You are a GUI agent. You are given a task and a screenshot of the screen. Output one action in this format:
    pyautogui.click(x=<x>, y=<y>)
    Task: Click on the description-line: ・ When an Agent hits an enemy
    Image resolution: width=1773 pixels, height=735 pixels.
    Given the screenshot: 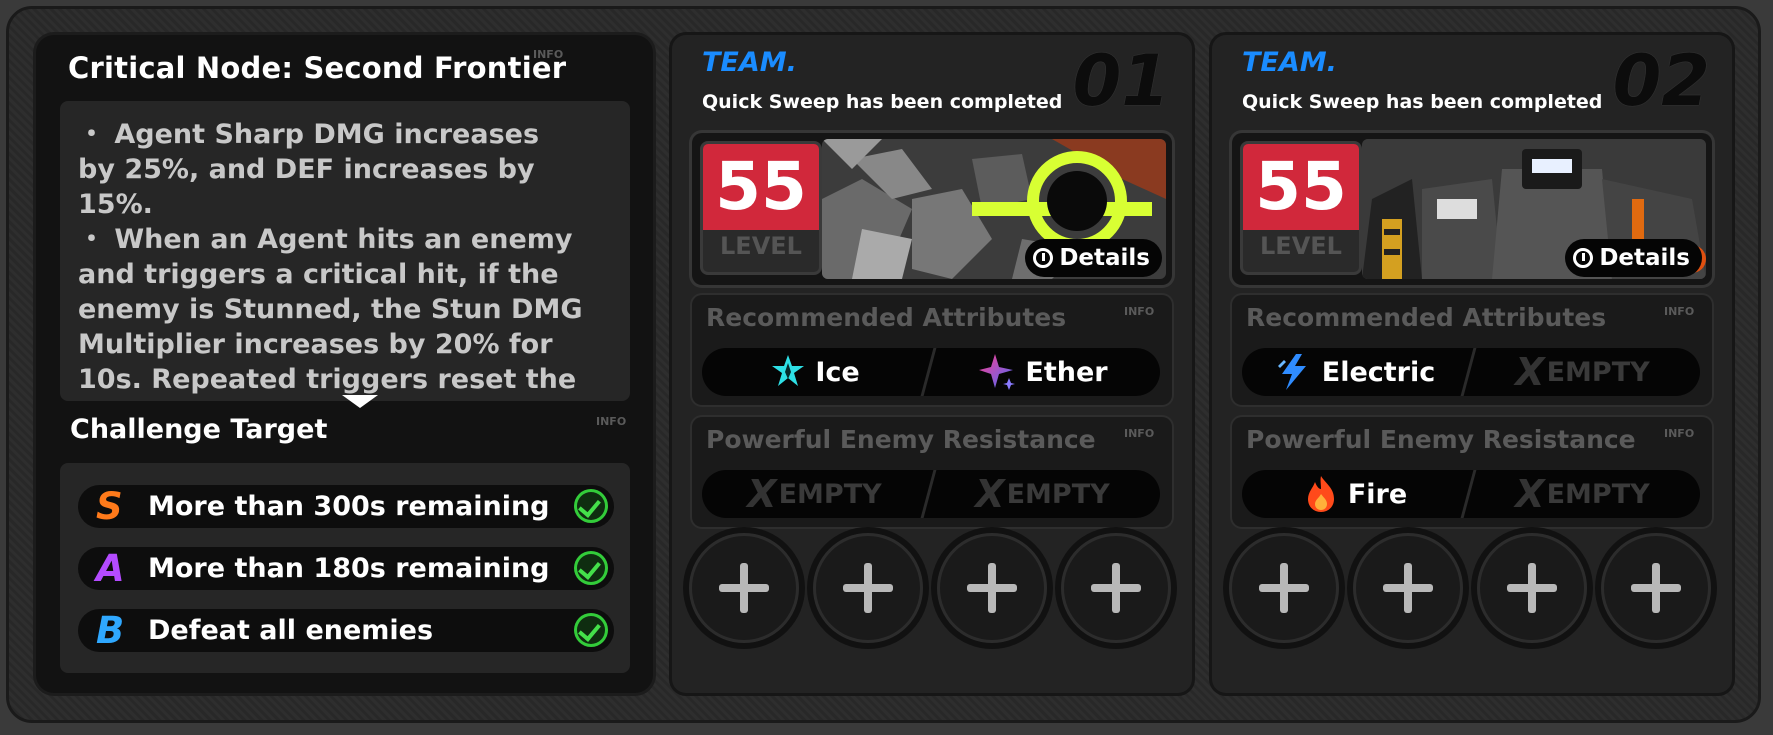 What is the action you would take?
    pyautogui.click(x=325, y=239)
    